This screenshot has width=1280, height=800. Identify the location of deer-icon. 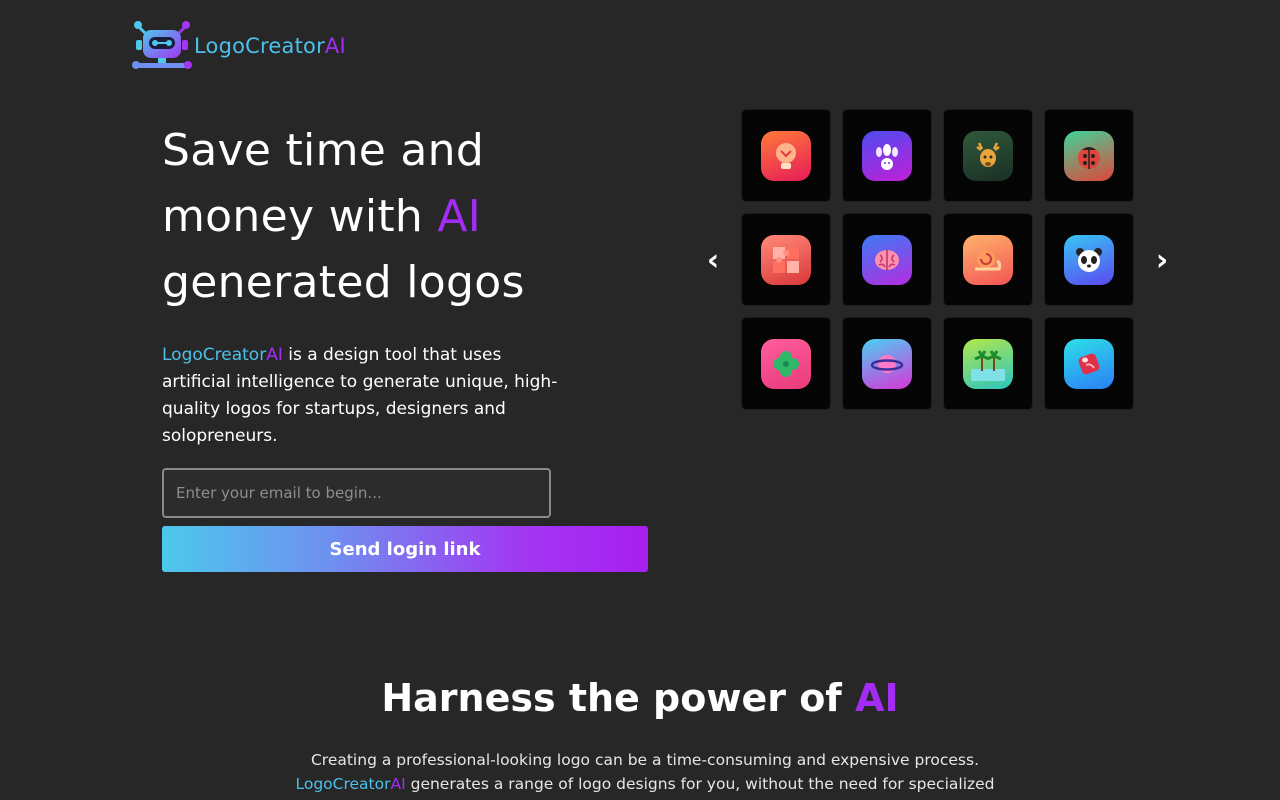
(988, 155).